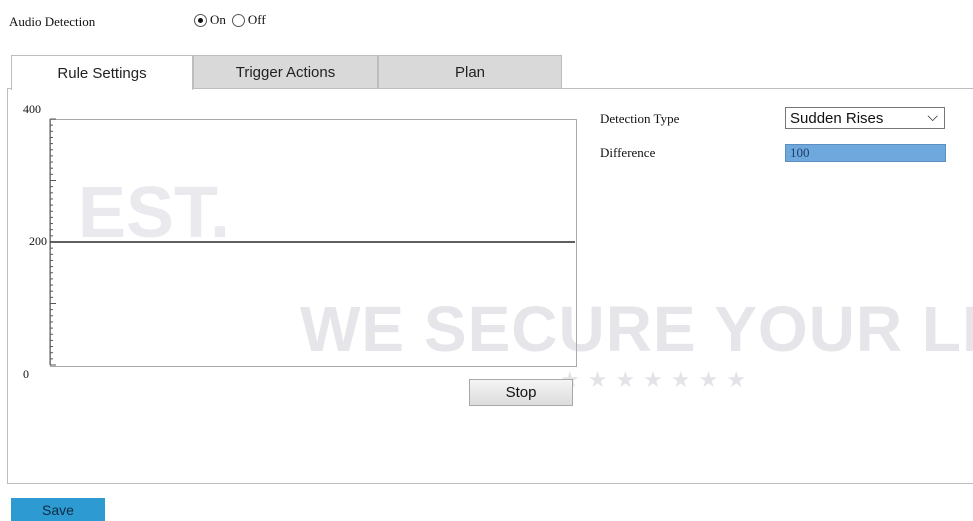  What do you see at coordinates (767, 88) in the screenshot?
I see `tab-baseline` at bounding box center [767, 88].